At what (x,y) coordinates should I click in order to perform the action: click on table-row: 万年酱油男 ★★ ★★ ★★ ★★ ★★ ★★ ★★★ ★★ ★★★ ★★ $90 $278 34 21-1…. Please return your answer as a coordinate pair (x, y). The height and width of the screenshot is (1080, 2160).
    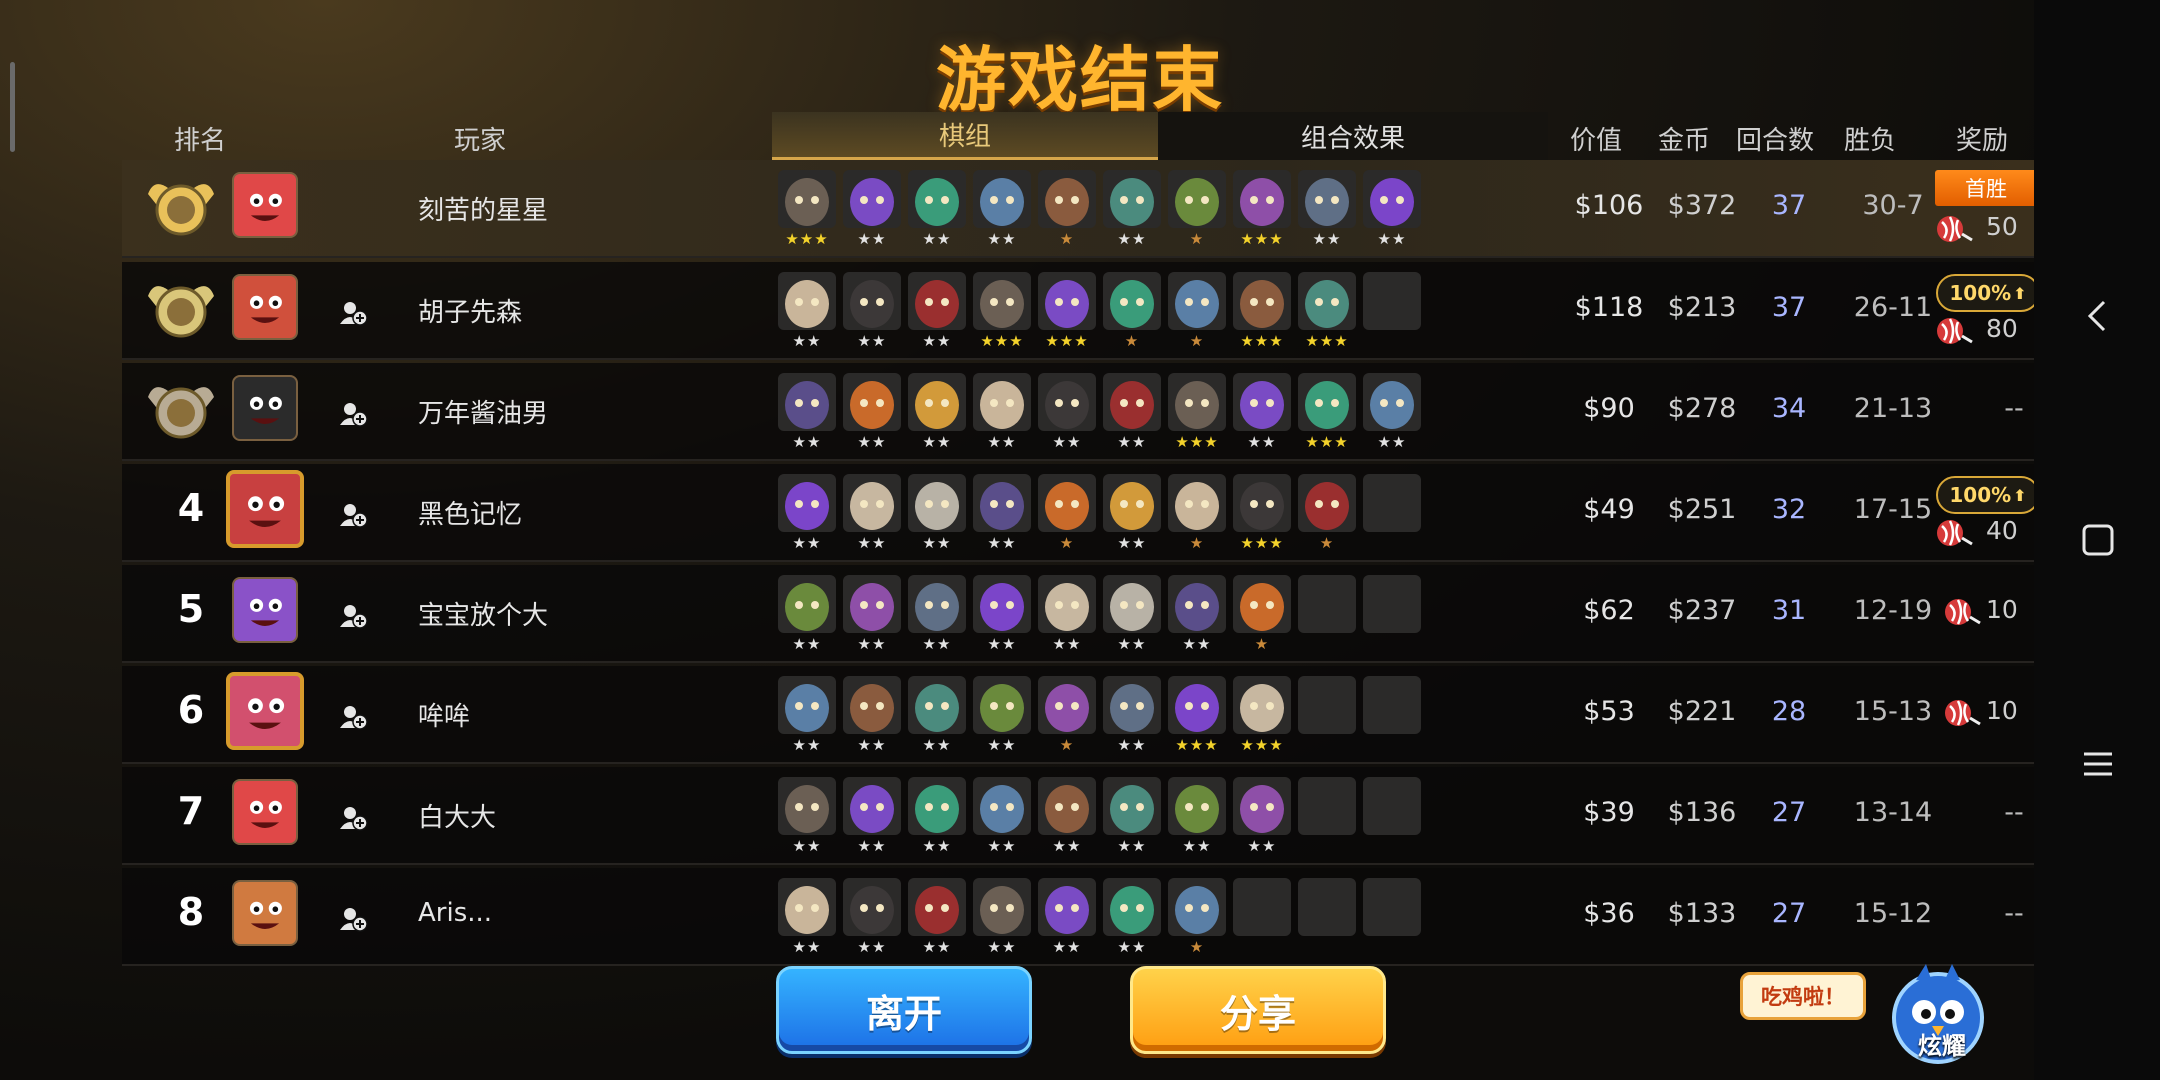
    Looking at the image, I should click on (1078, 412).